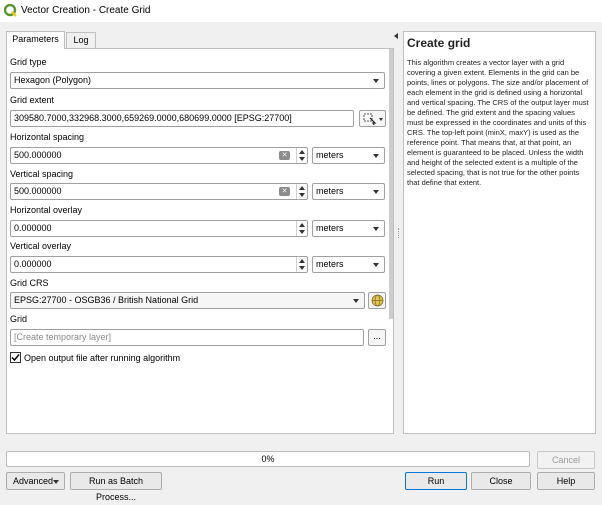  I want to click on tab-parameters: Parameters, so click(35, 40).